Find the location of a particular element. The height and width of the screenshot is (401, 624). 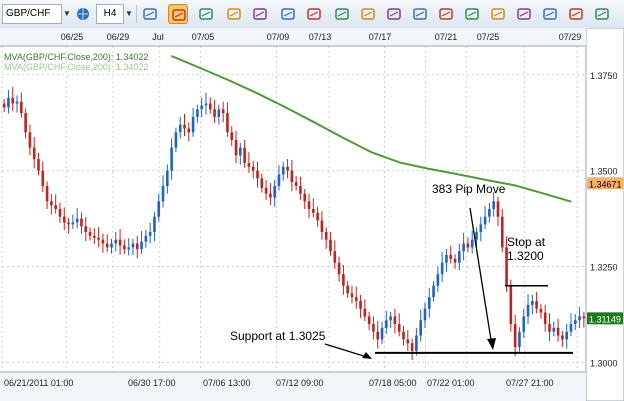

top-axis-label: 07/13 is located at coordinates (320, 37).